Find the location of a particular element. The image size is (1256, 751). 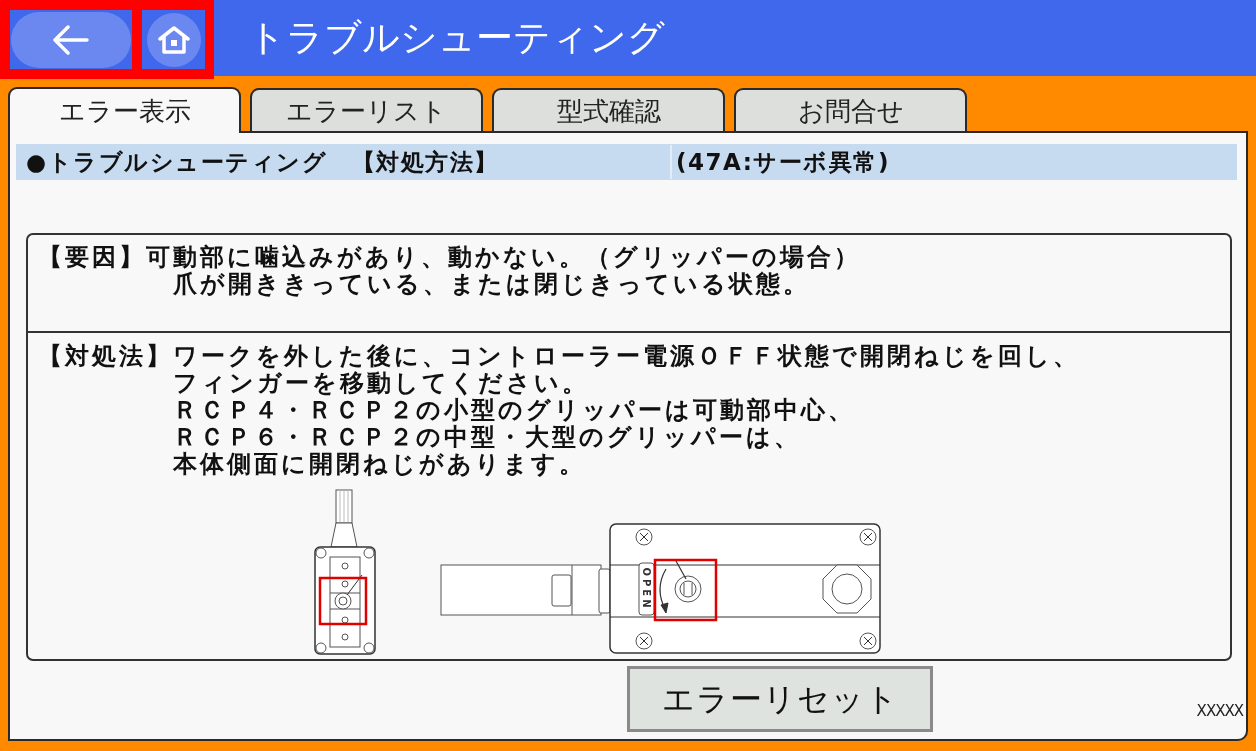

instruction-text: 本体側面に開閉ねじがあります。 is located at coordinates (379, 464).